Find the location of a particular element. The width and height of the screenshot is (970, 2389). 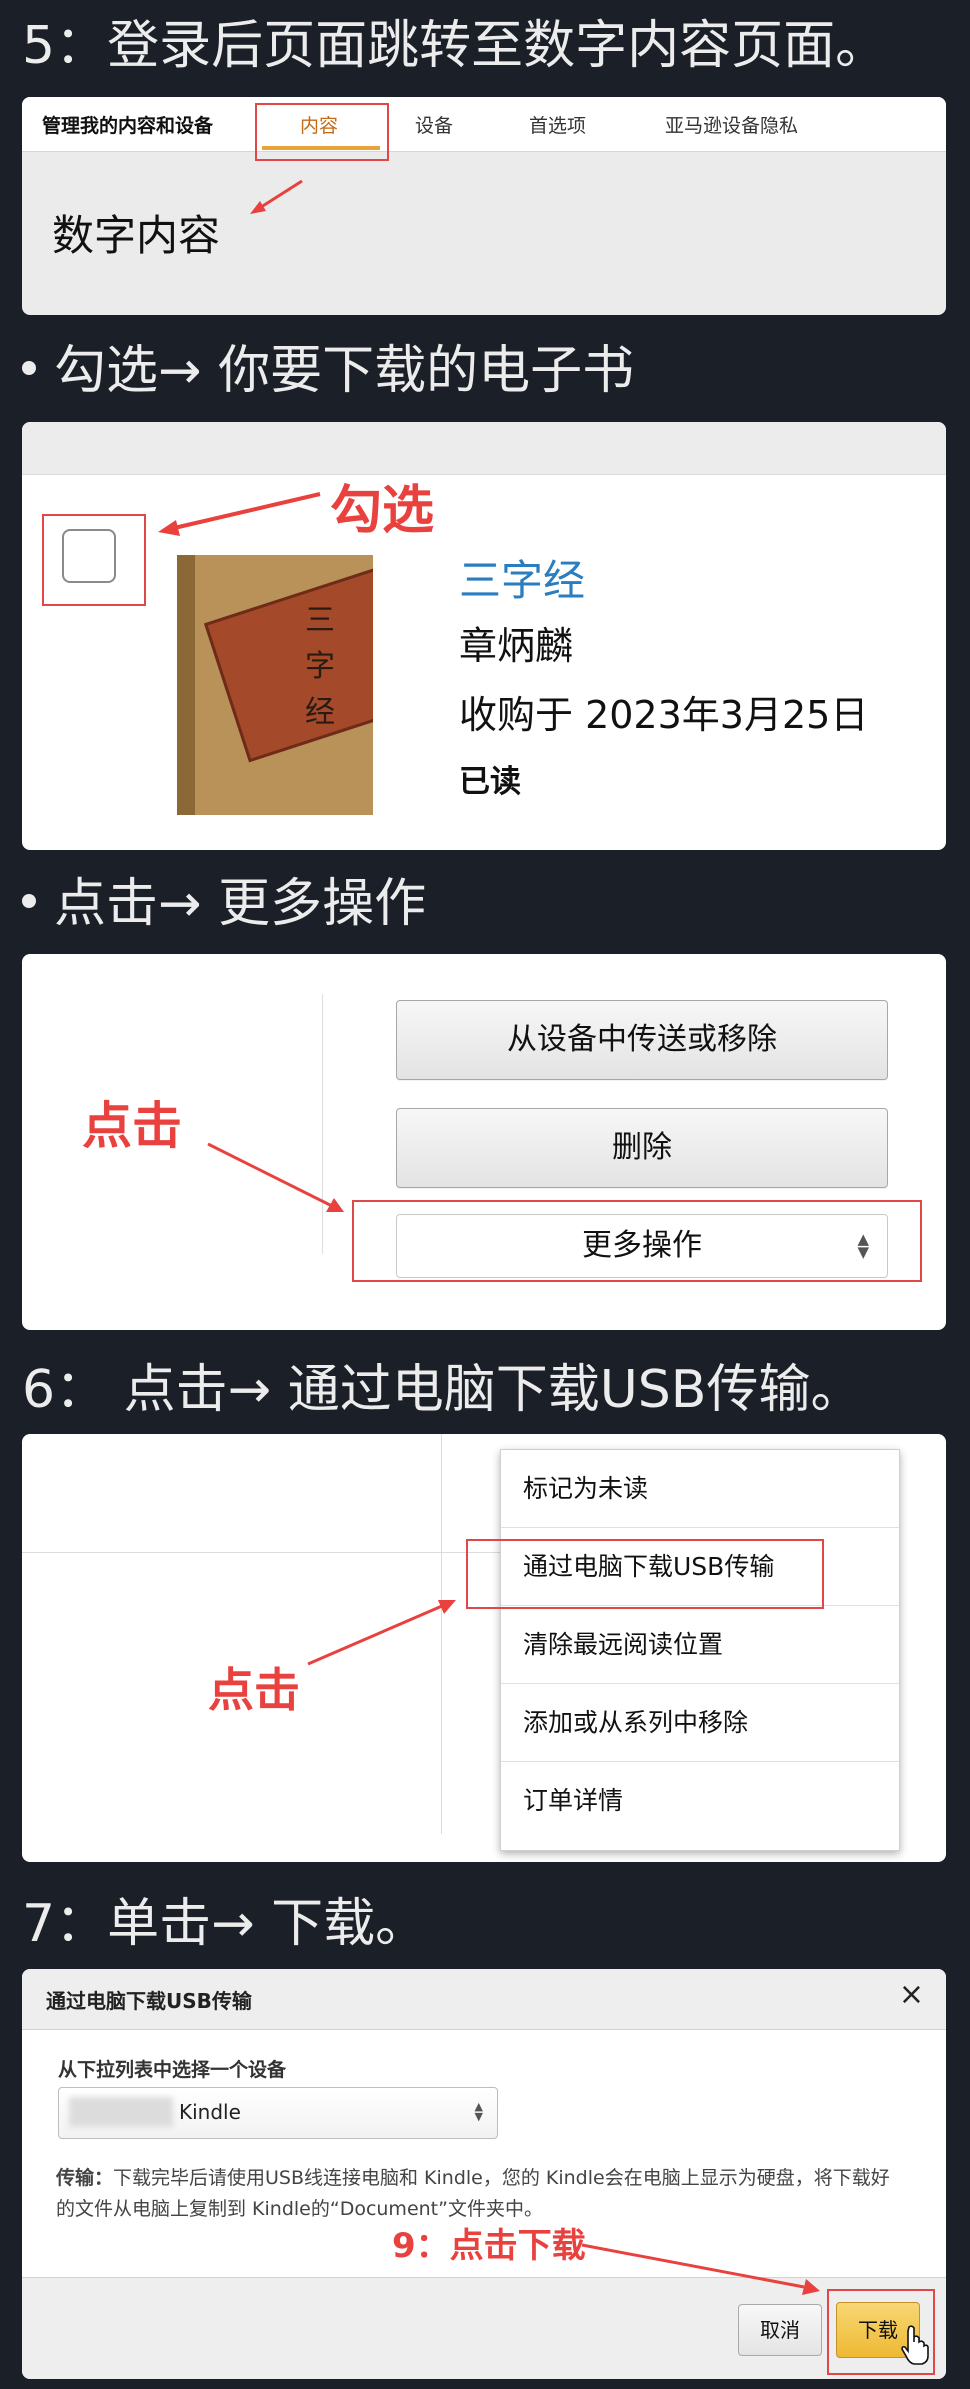

digital-content-card: 管理我的内容和设备 内容 设备 首选项 亚马逊设备隐私 数字内容 is located at coordinates (484, 206).